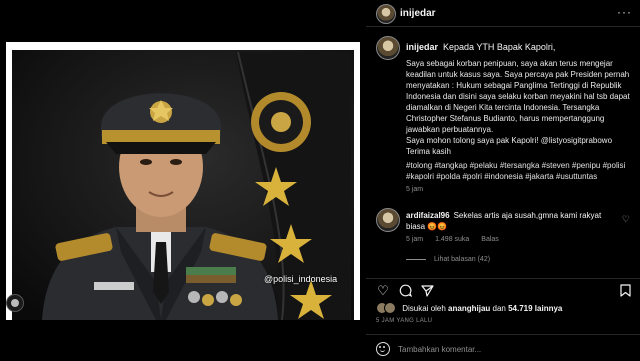 This screenshot has width=640, height=361. What do you see at coordinates (405, 291) in the screenshot?
I see `comment-icon` at bounding box center [405, 291].